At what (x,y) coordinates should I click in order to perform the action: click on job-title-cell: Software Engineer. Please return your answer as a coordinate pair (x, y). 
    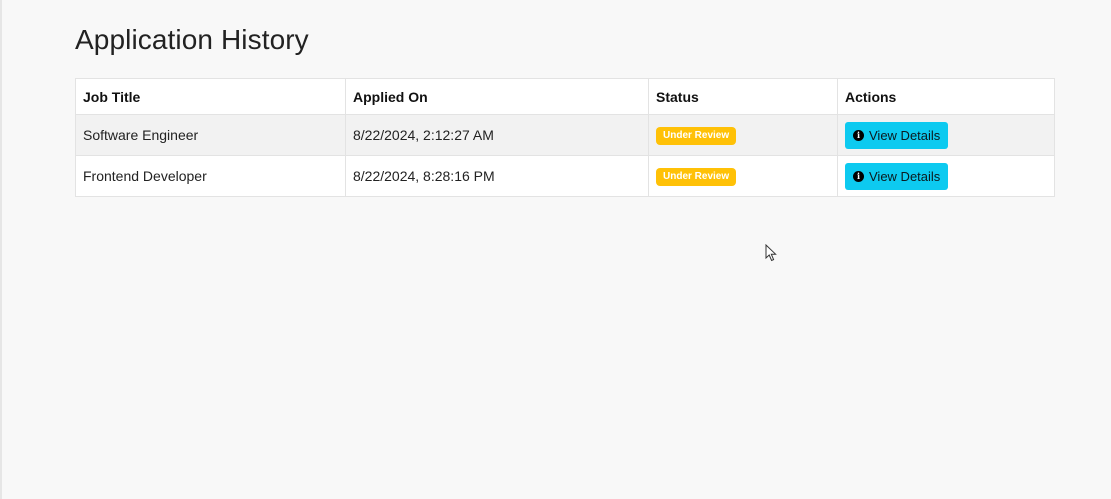
    Looking at the image, I should click on (210, 135).